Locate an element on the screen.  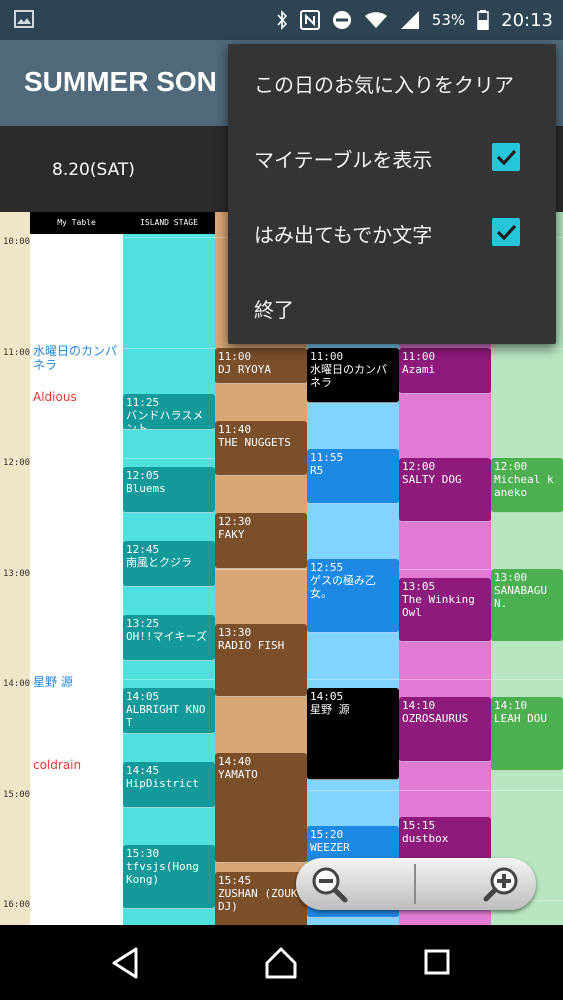
event-name: FAKY is located at coordinates (231, 535).